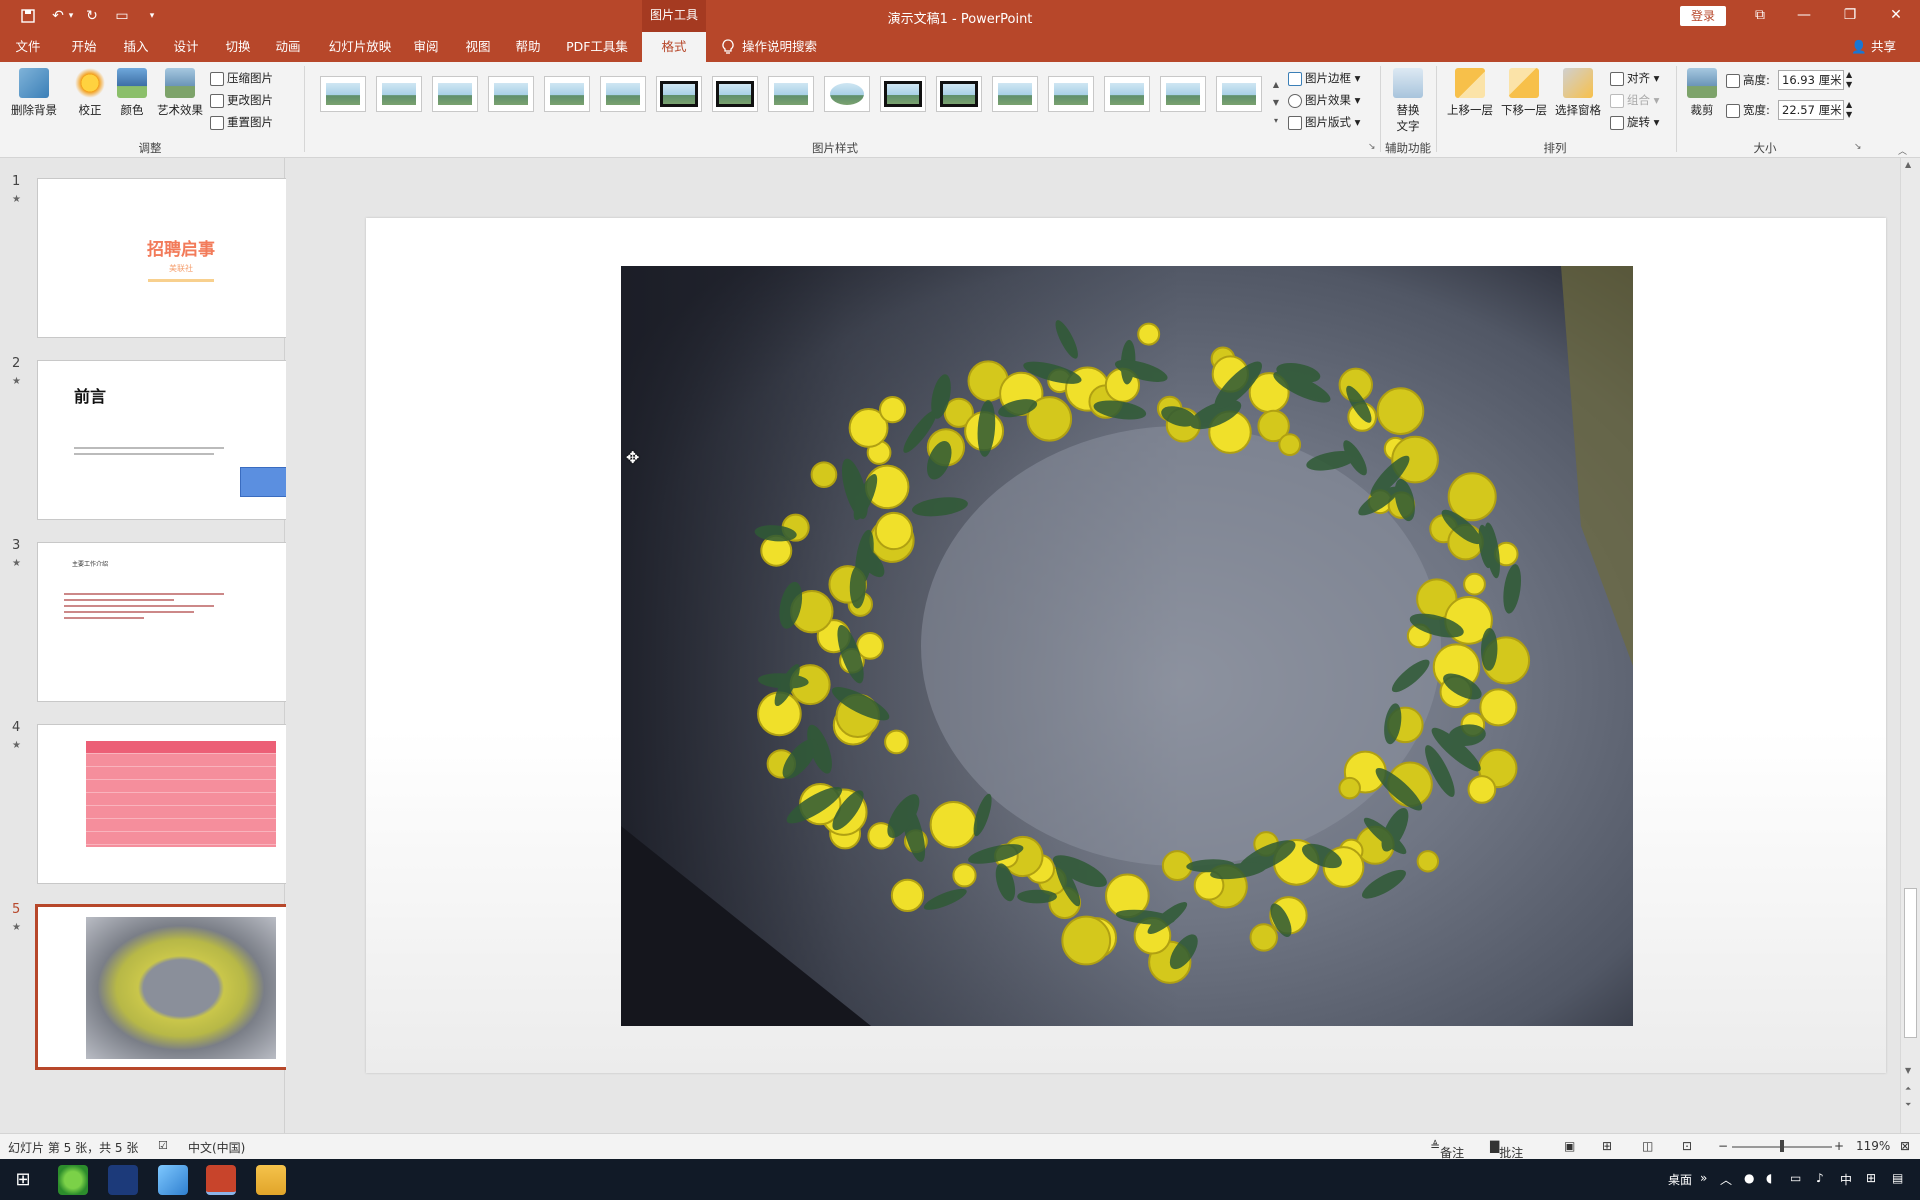  I want to click on tab-animations: 动画, so click(288, 47).